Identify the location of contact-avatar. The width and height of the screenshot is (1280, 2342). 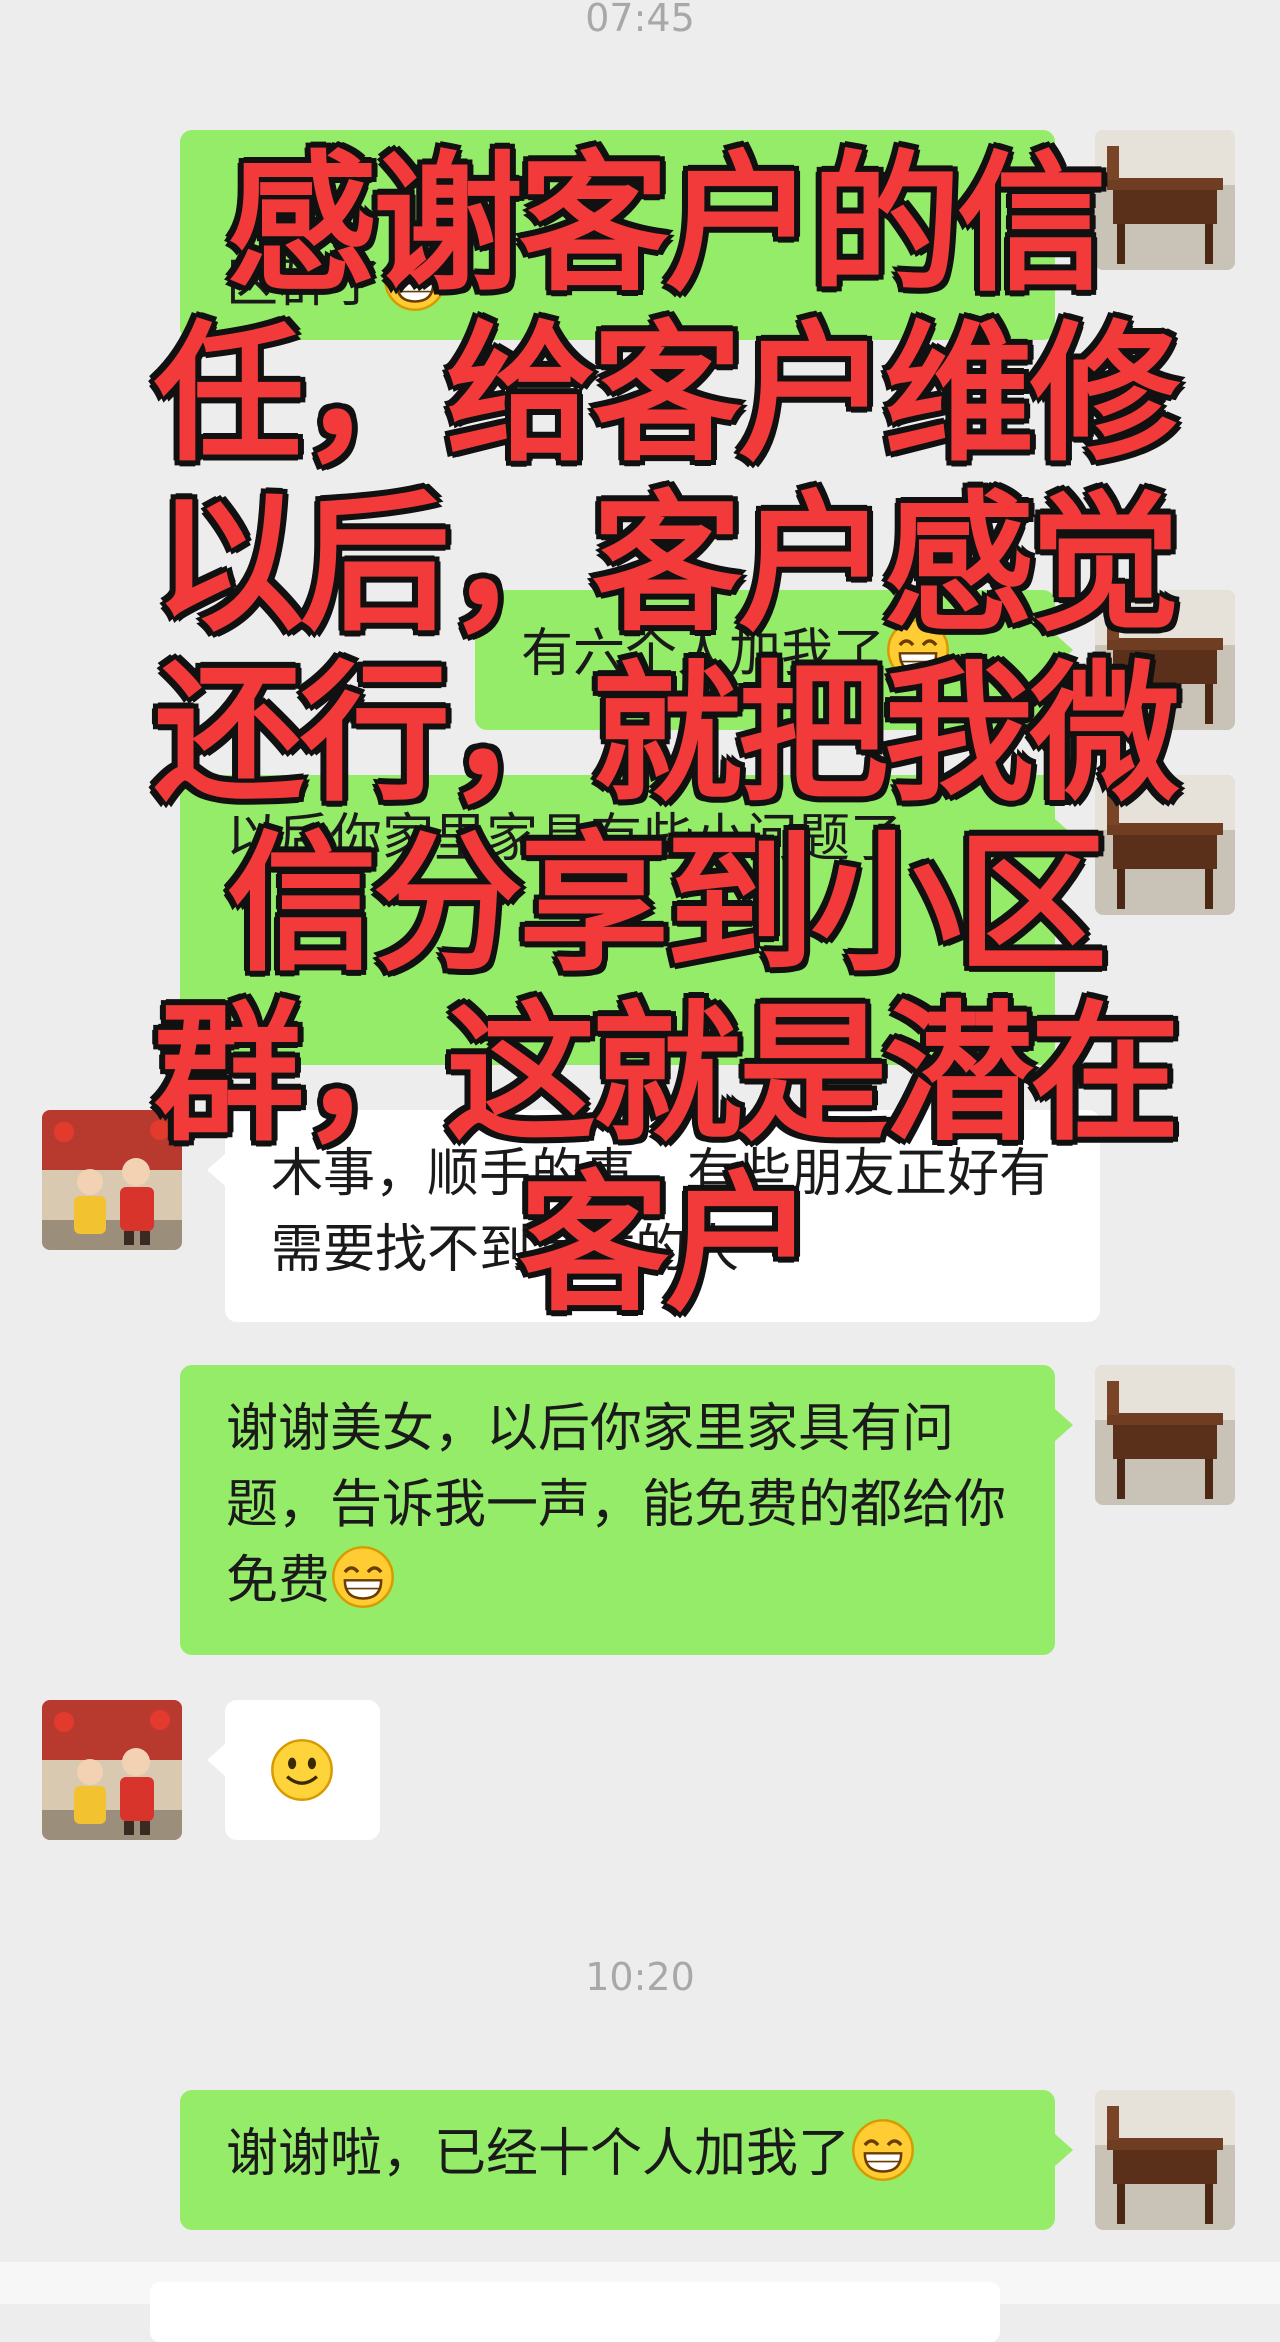
(112, 1770).